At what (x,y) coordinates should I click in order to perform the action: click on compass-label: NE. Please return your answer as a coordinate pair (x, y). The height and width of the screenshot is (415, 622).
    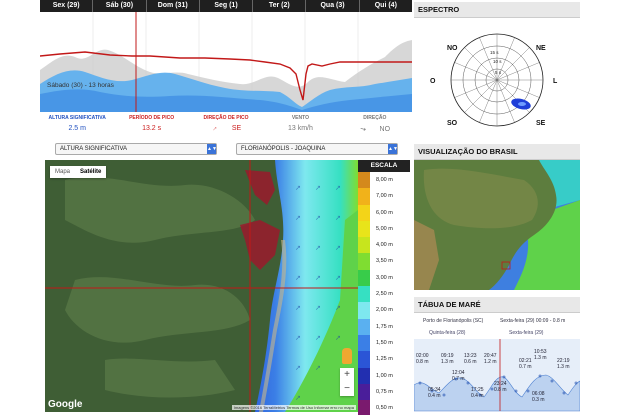
    Looking at the image, I should click on (541, 48).